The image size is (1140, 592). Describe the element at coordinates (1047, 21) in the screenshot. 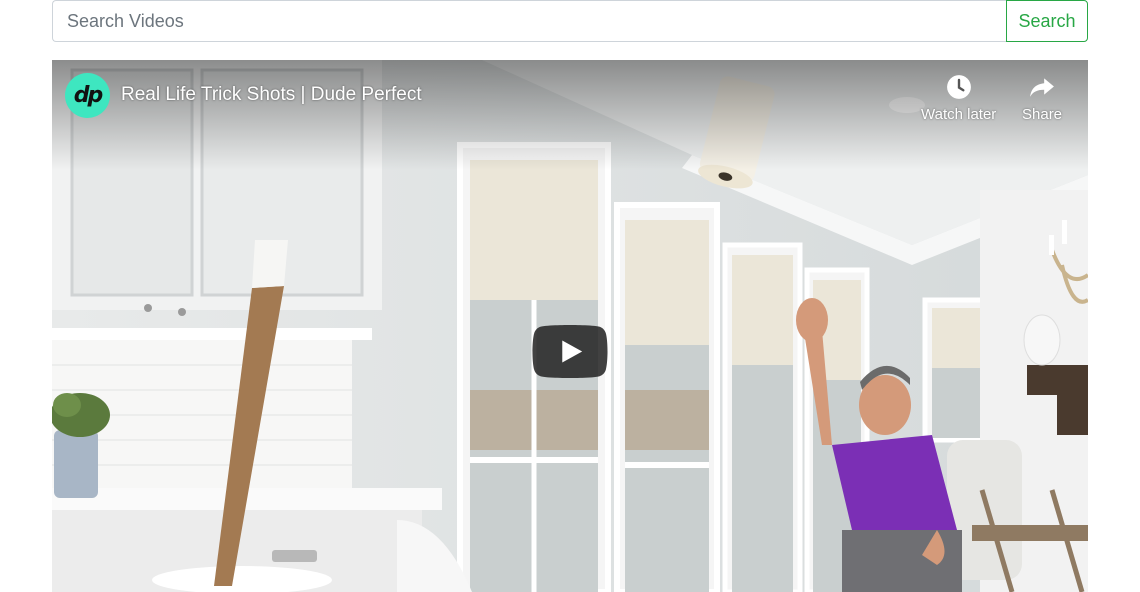

I see `search-button: Search` at that location.